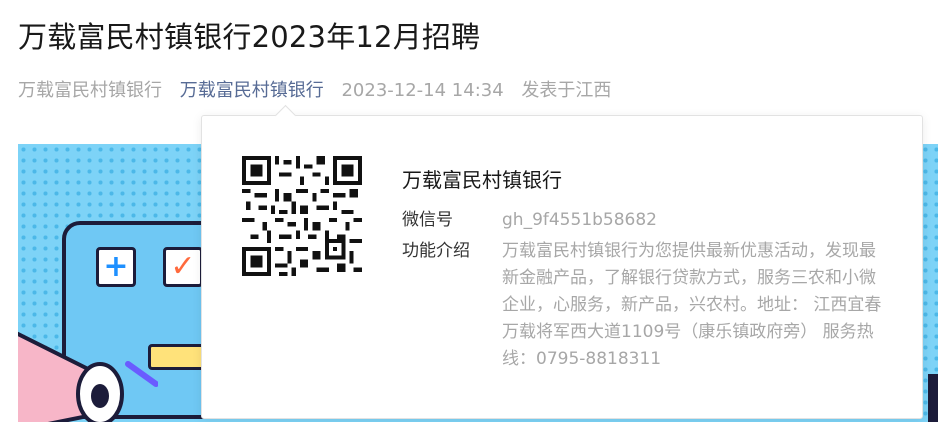 The width and height of the screenshot is (945, 422). Describe the element at coordinates (90, 90) in the screenshot. I see `article-author: 万载富民村镇银行` at that location.